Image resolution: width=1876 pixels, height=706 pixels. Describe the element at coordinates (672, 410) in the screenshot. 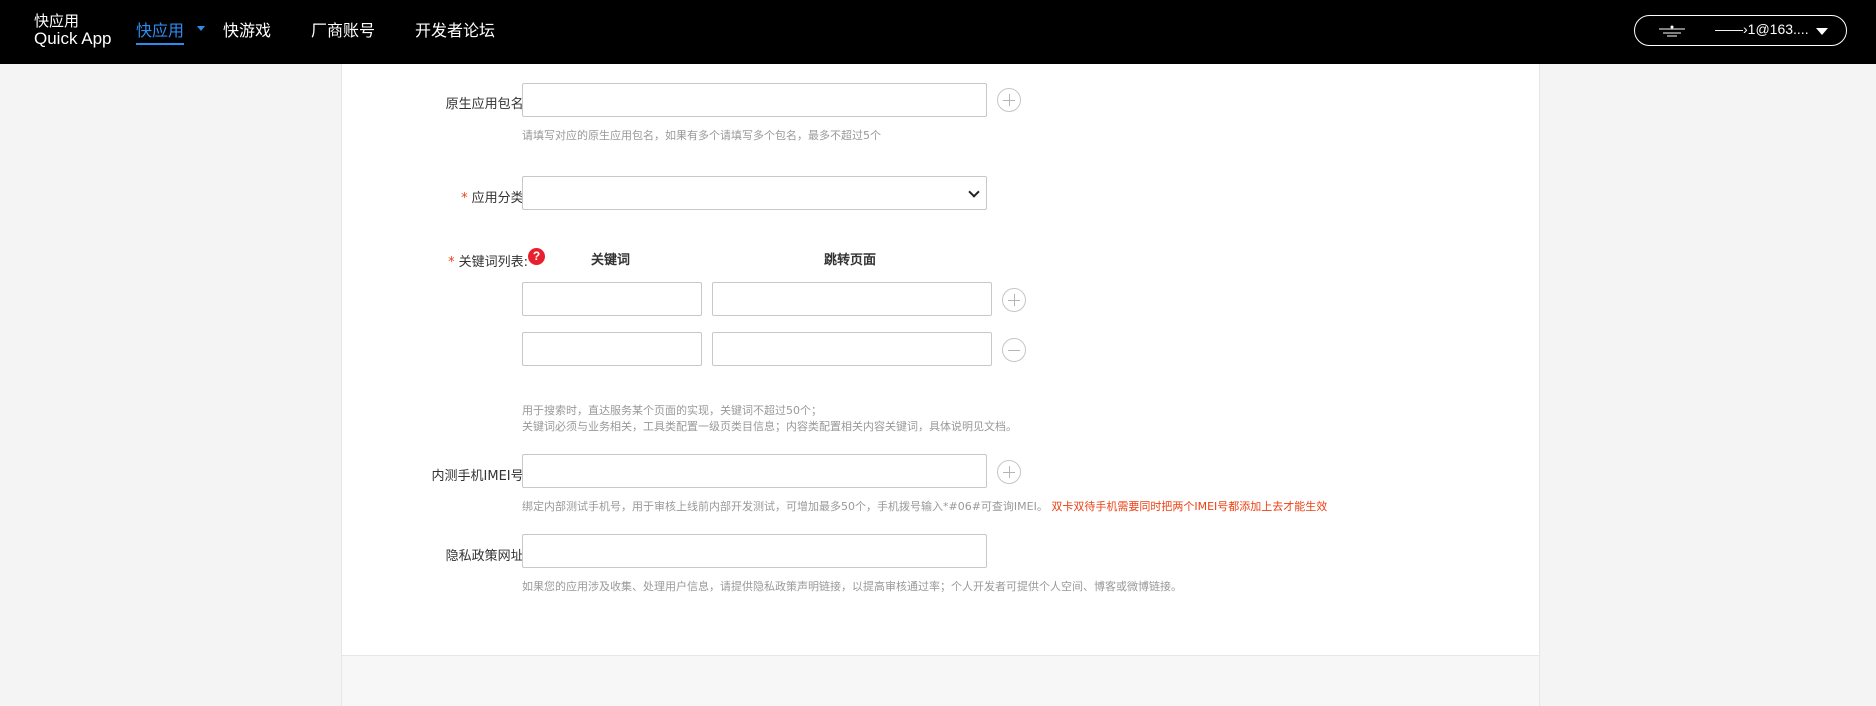

I see `keywords-help-line1: 用于搜索时，直达服务某个页面的实现，关键词不超过50个；` at that location.